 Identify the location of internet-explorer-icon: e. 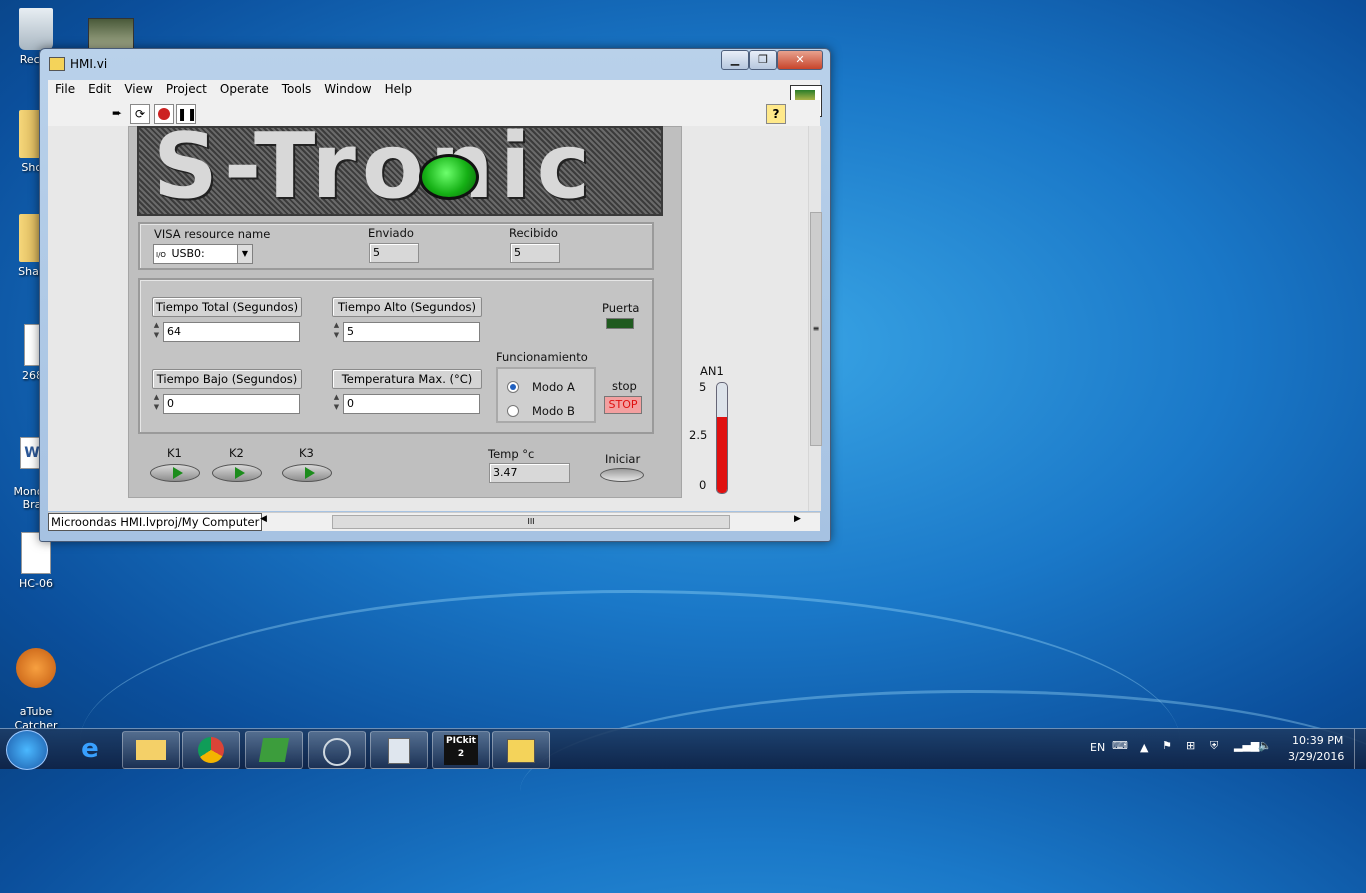
(90, 749).